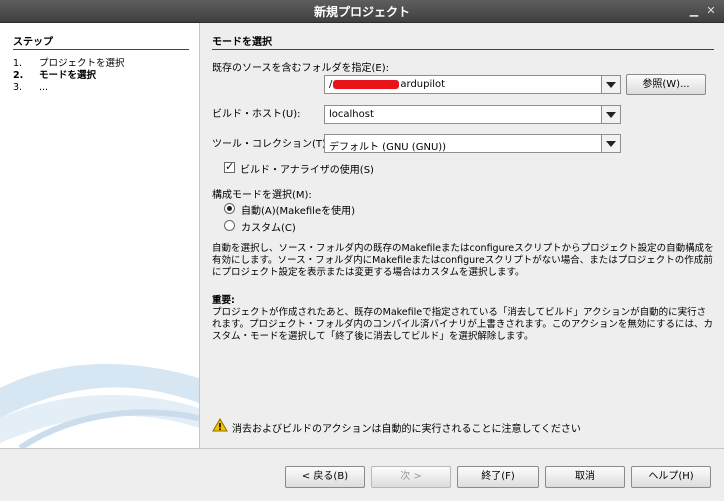 The image size is (724, 501). I want to click on help-button: ヘルプ(H), so click(671, 477).